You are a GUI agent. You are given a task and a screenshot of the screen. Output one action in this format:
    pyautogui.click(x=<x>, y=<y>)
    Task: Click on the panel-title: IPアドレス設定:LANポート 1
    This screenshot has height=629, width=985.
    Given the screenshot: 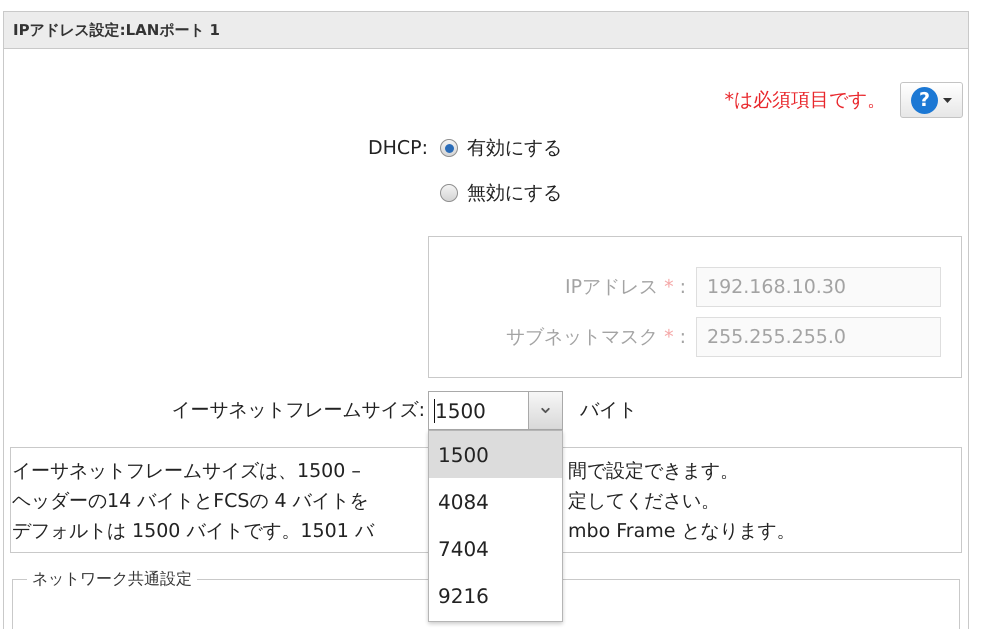 What is the action you would take?
    pyautogui.click(x=116, y=30)
    